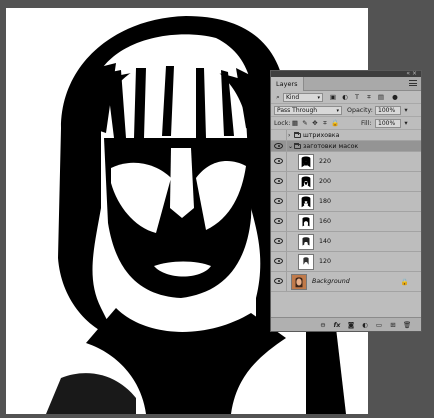 This screenshot has width=434, height=418. Describe the element at coordinates (379, 325) in the screenshot. I see `new-group-icon: ▭` at that location.